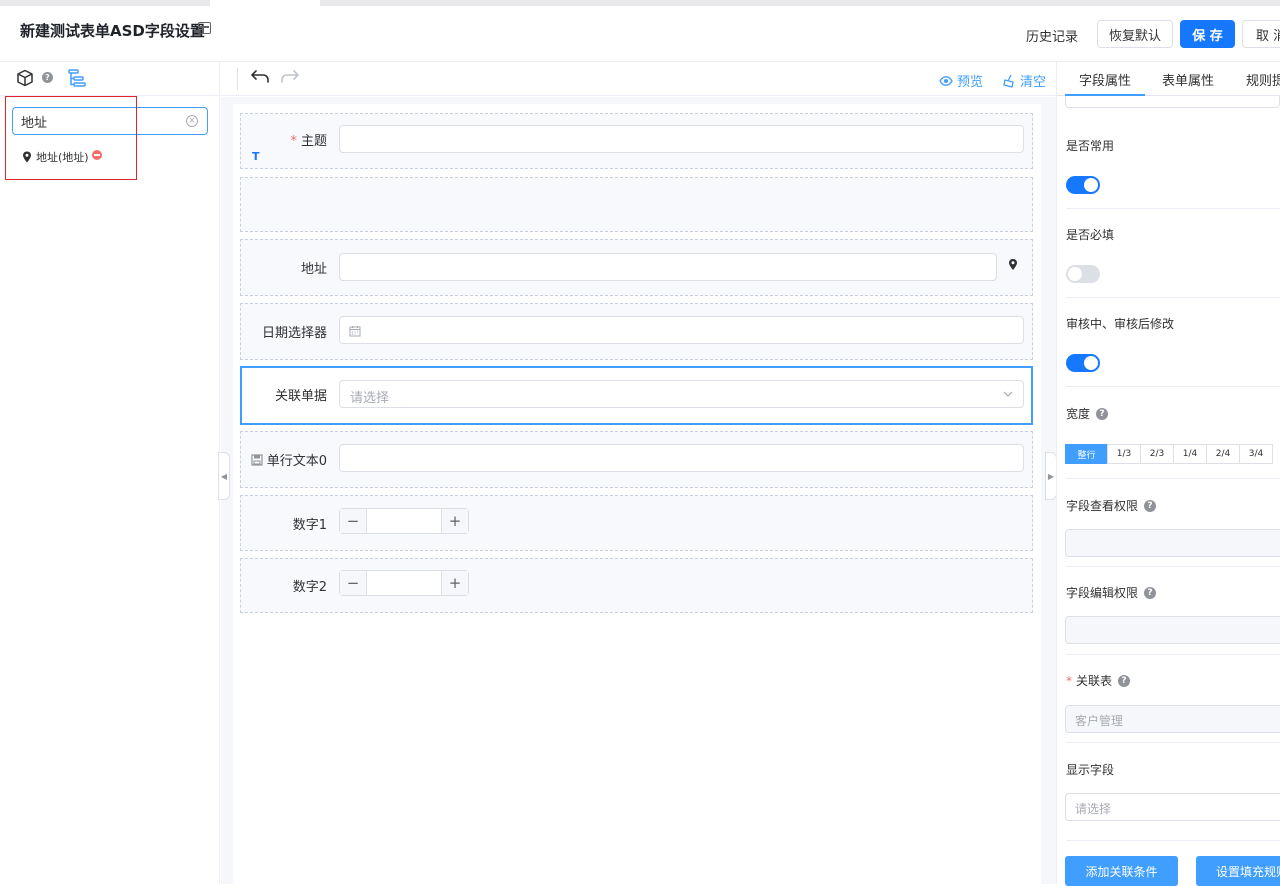 The width and height of the screenshot is (1280, 886). What do you see at coordinates (260, 77) in the screenshot?
I see `undo-icon` at bounding box center [260, 77].